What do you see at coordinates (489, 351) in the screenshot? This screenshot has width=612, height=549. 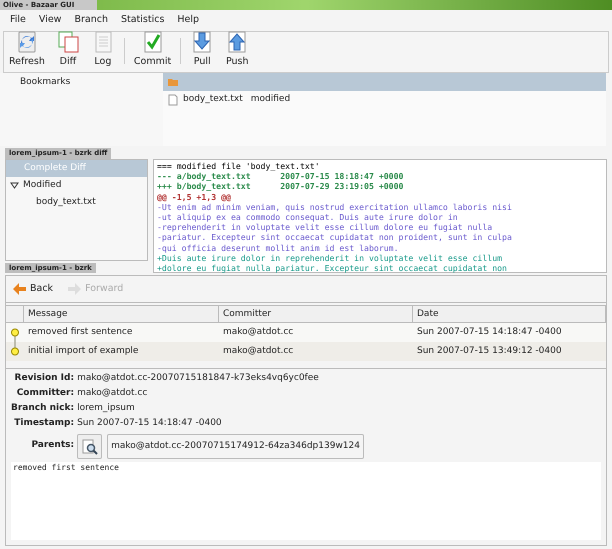 I see `table-cell-text: Sun 2007-07-15 13:49:12 -0400` at bounding box center [489, 351].